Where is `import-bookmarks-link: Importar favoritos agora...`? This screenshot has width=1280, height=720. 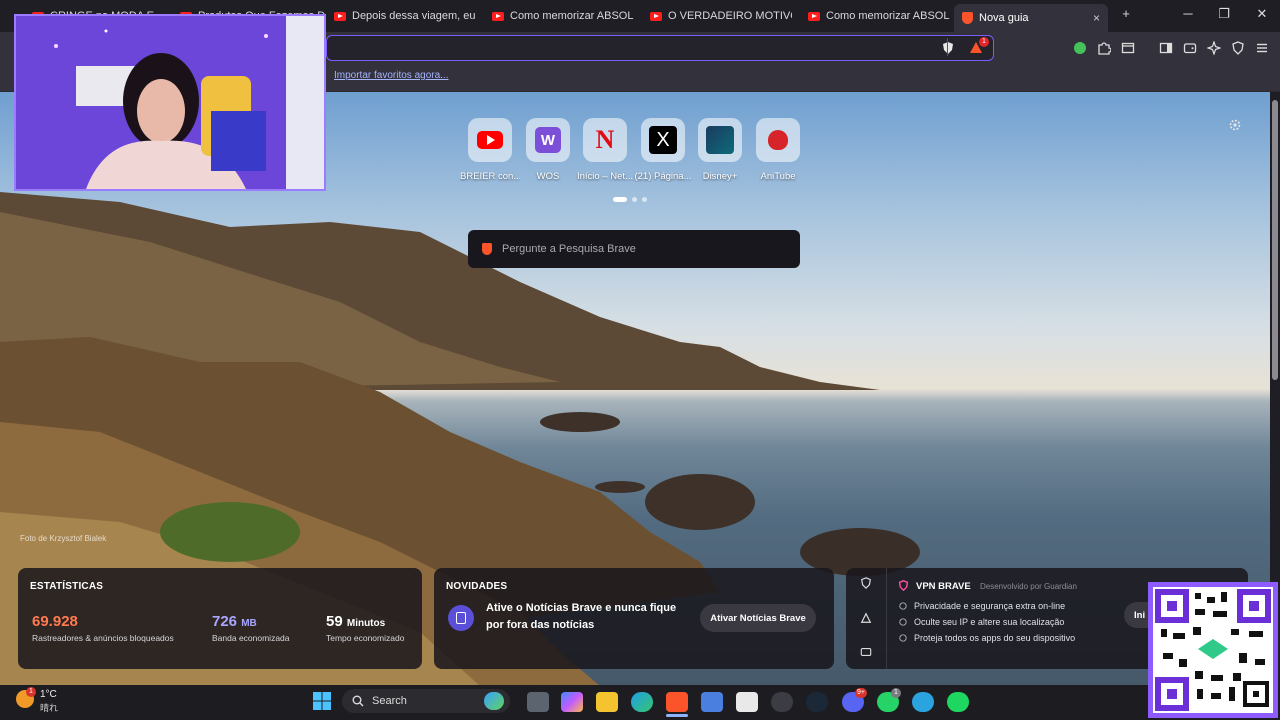 import-bookmarks-link: Importar favoritos agora... is located at coordinates (391, 75).